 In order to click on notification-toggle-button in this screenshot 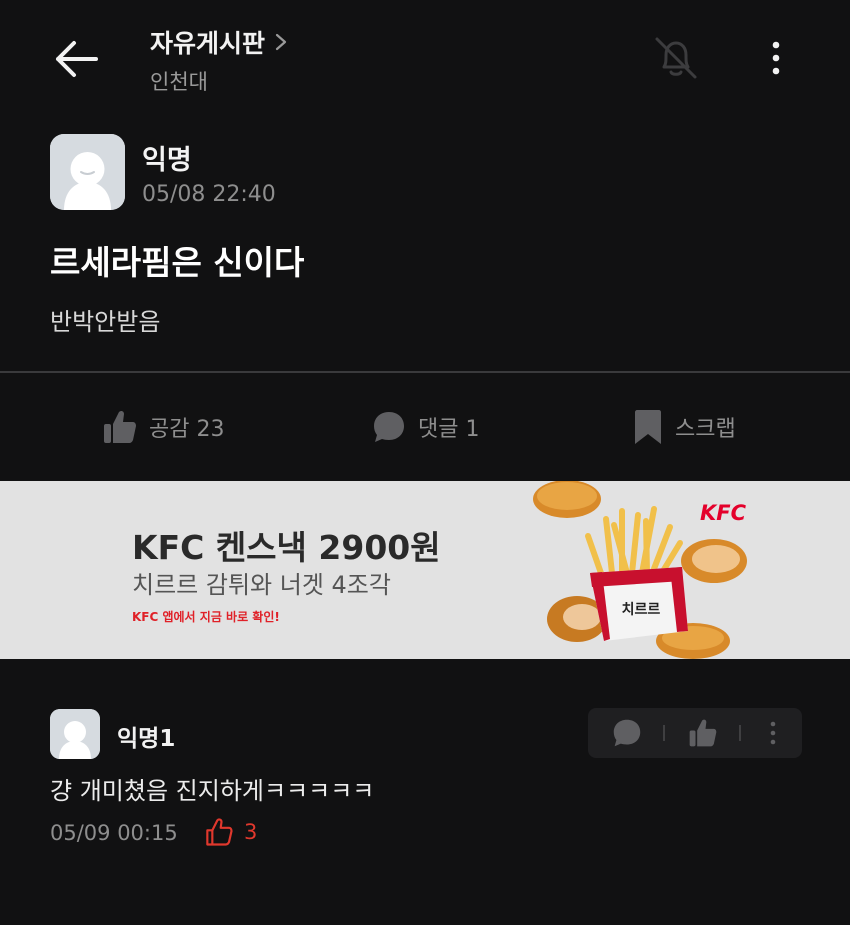, I will do `click(676, 58)`.